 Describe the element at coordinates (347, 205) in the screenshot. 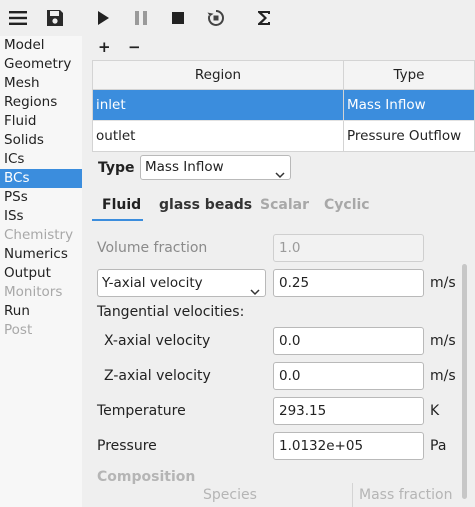

I see `tab-cyclic: Cyclic` at that location.